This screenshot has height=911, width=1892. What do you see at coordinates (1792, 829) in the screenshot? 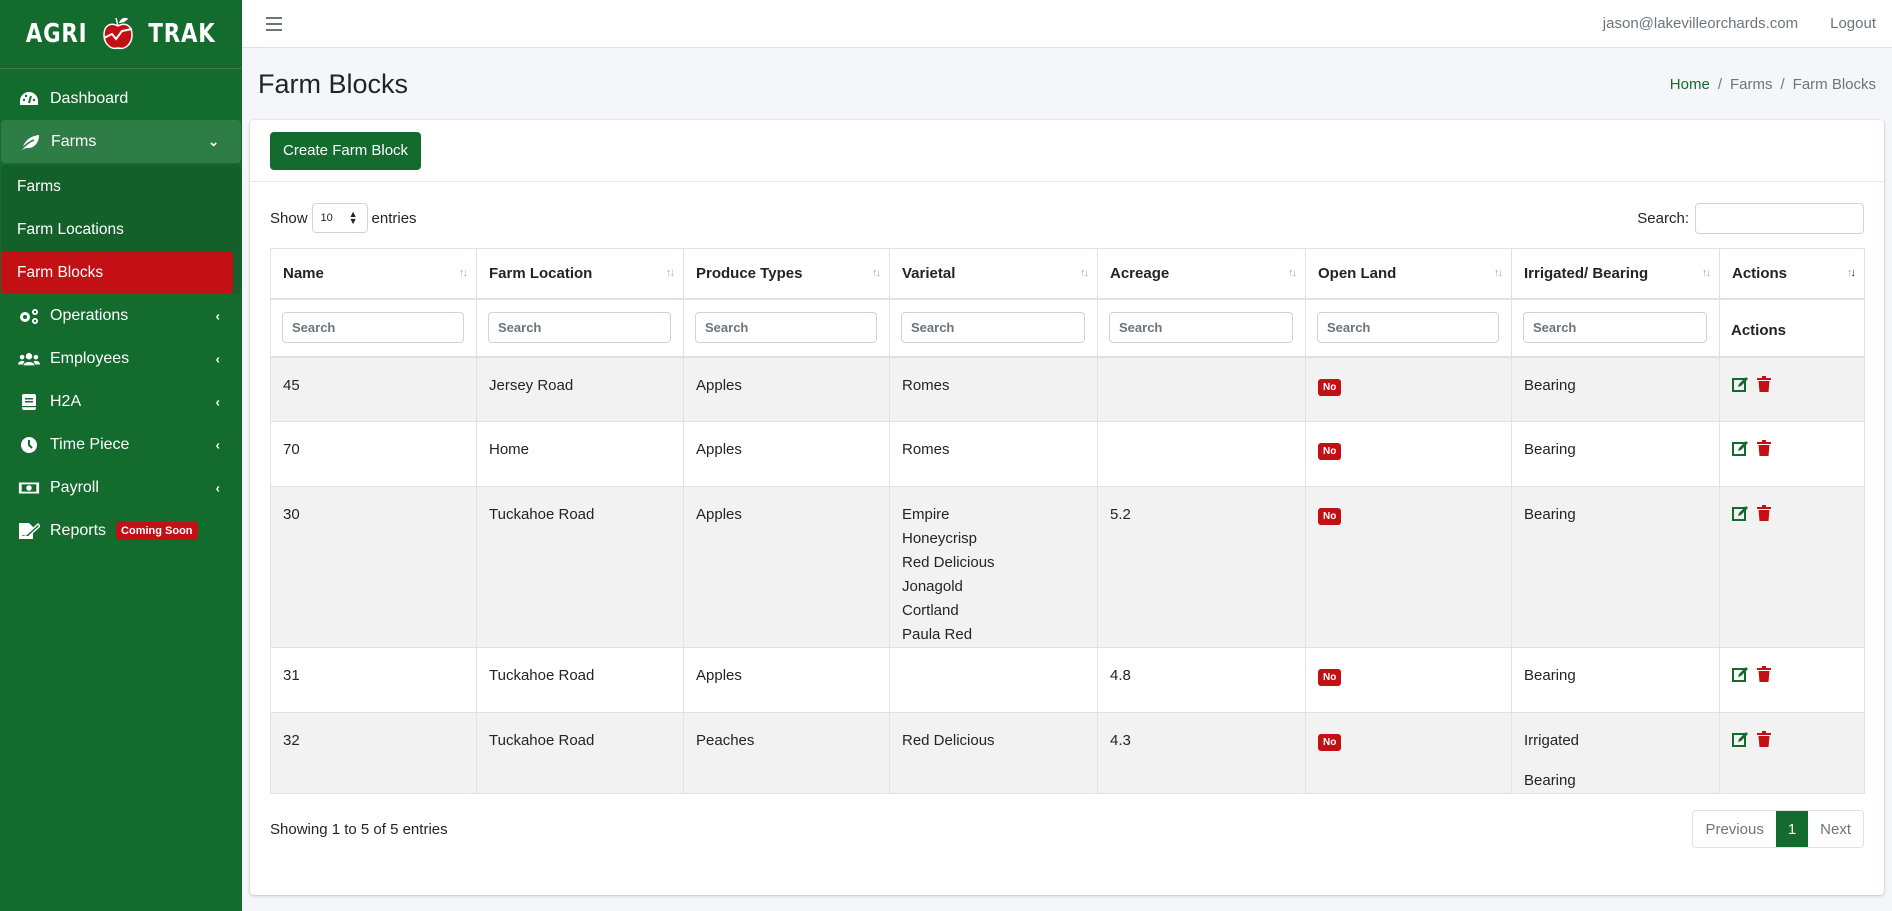
I see `page-1-button: 1` at bounding box center [1792, 829].